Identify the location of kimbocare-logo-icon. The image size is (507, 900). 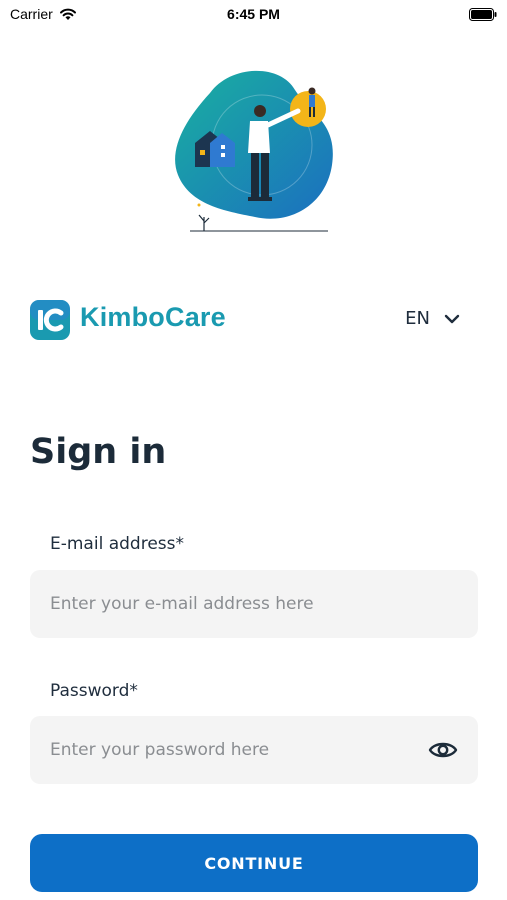
(50, 320).